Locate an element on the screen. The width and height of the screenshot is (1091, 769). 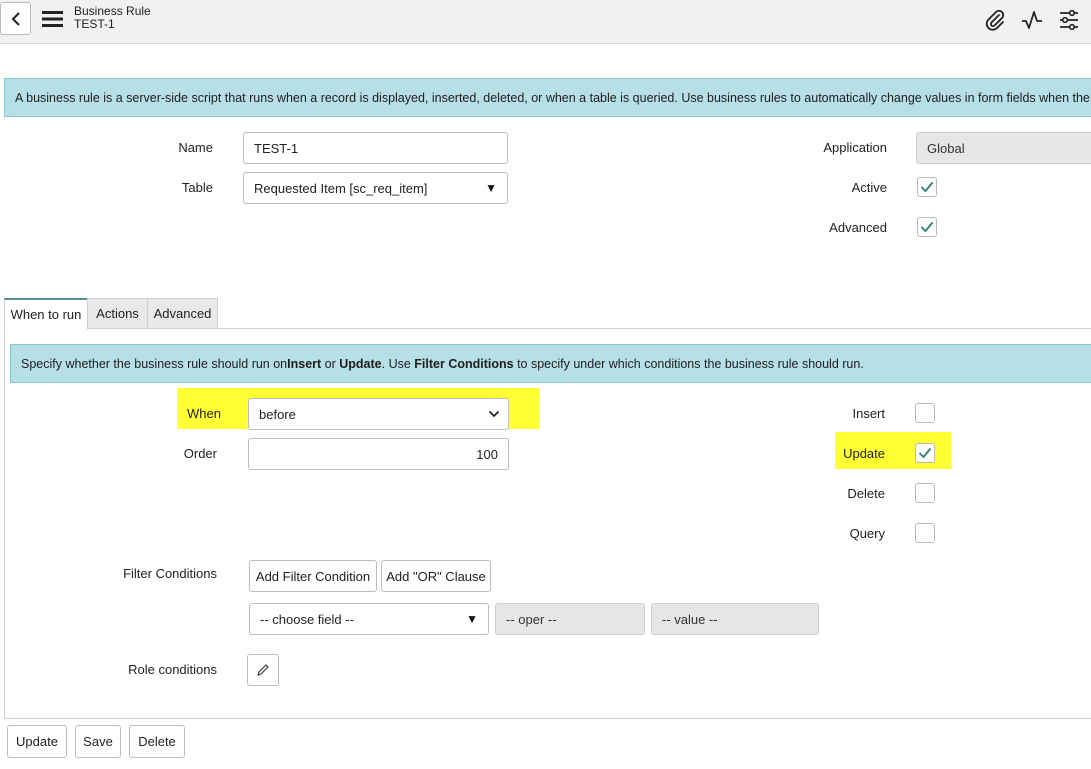
choose-field-select: -- choose field -- ▼ is located at coordinates (369, 619).